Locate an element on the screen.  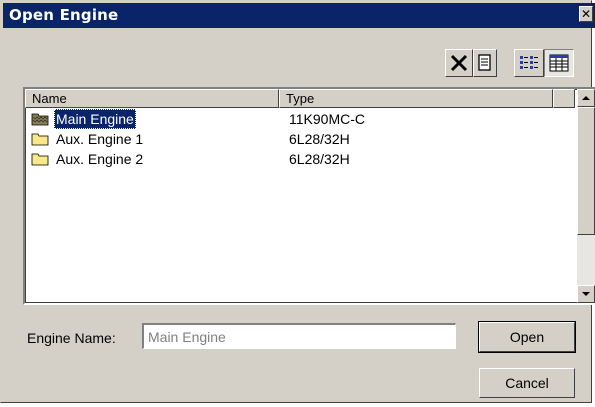
engine-name-cell: Main Engine is located at coordinates (95, 119).